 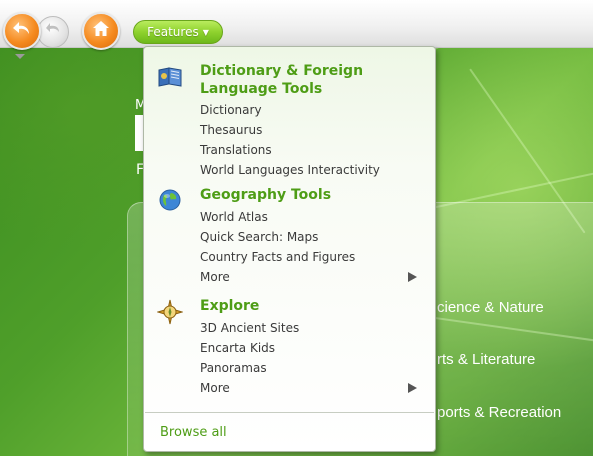 What do you see at coordinates (215, 388) in the screenshot?
I see `menu-item-explore-more: More` at bounding box center [215, 388].